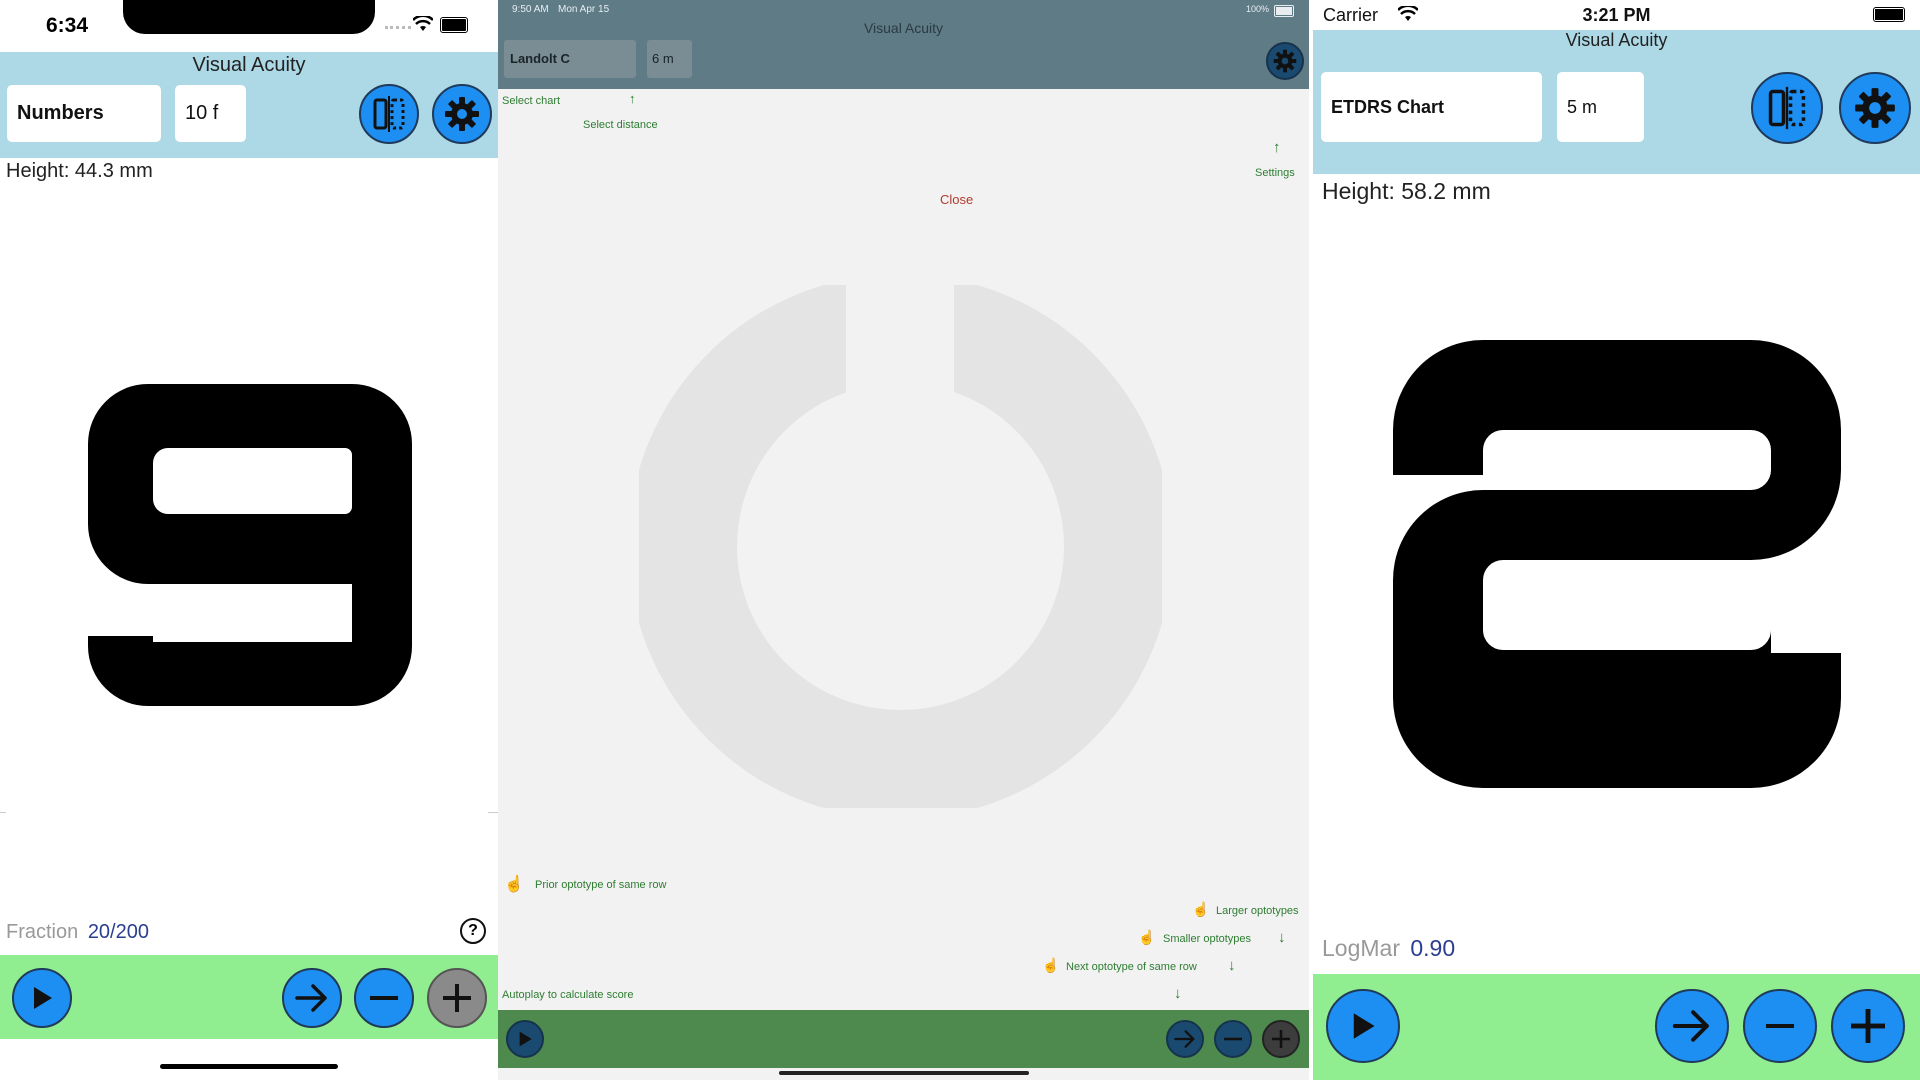 This screenshot has height=1080, width=1920. What do you see at coordinates (531, 101) in the screenshot?
I see `annotation-select-chart: Select chart` at bounding box center [531, 101].